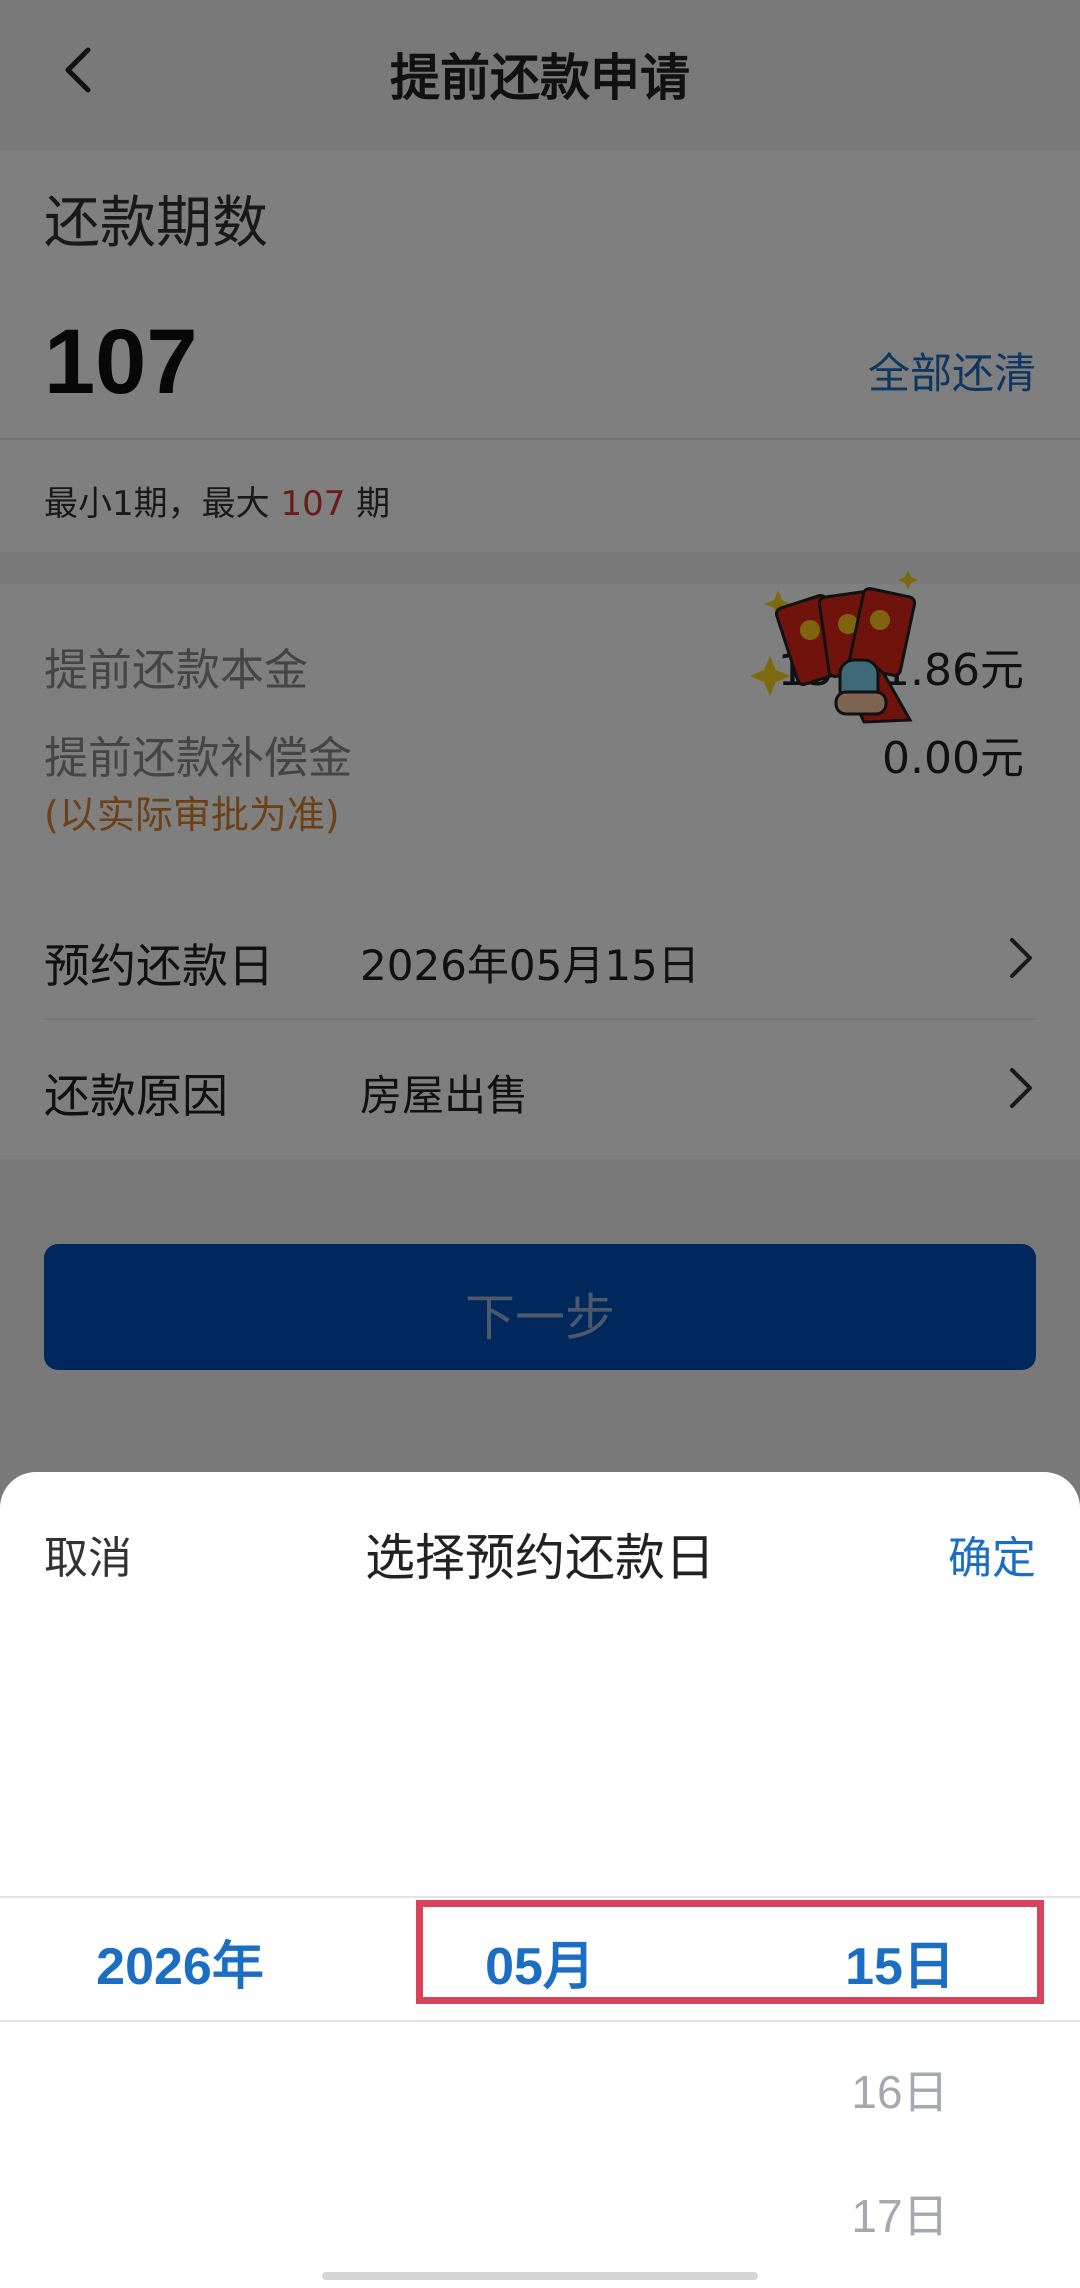 The width and height of the screenshot is (1080, 2288). I want to click on confirm-button: 确定, so click(992, 1554).